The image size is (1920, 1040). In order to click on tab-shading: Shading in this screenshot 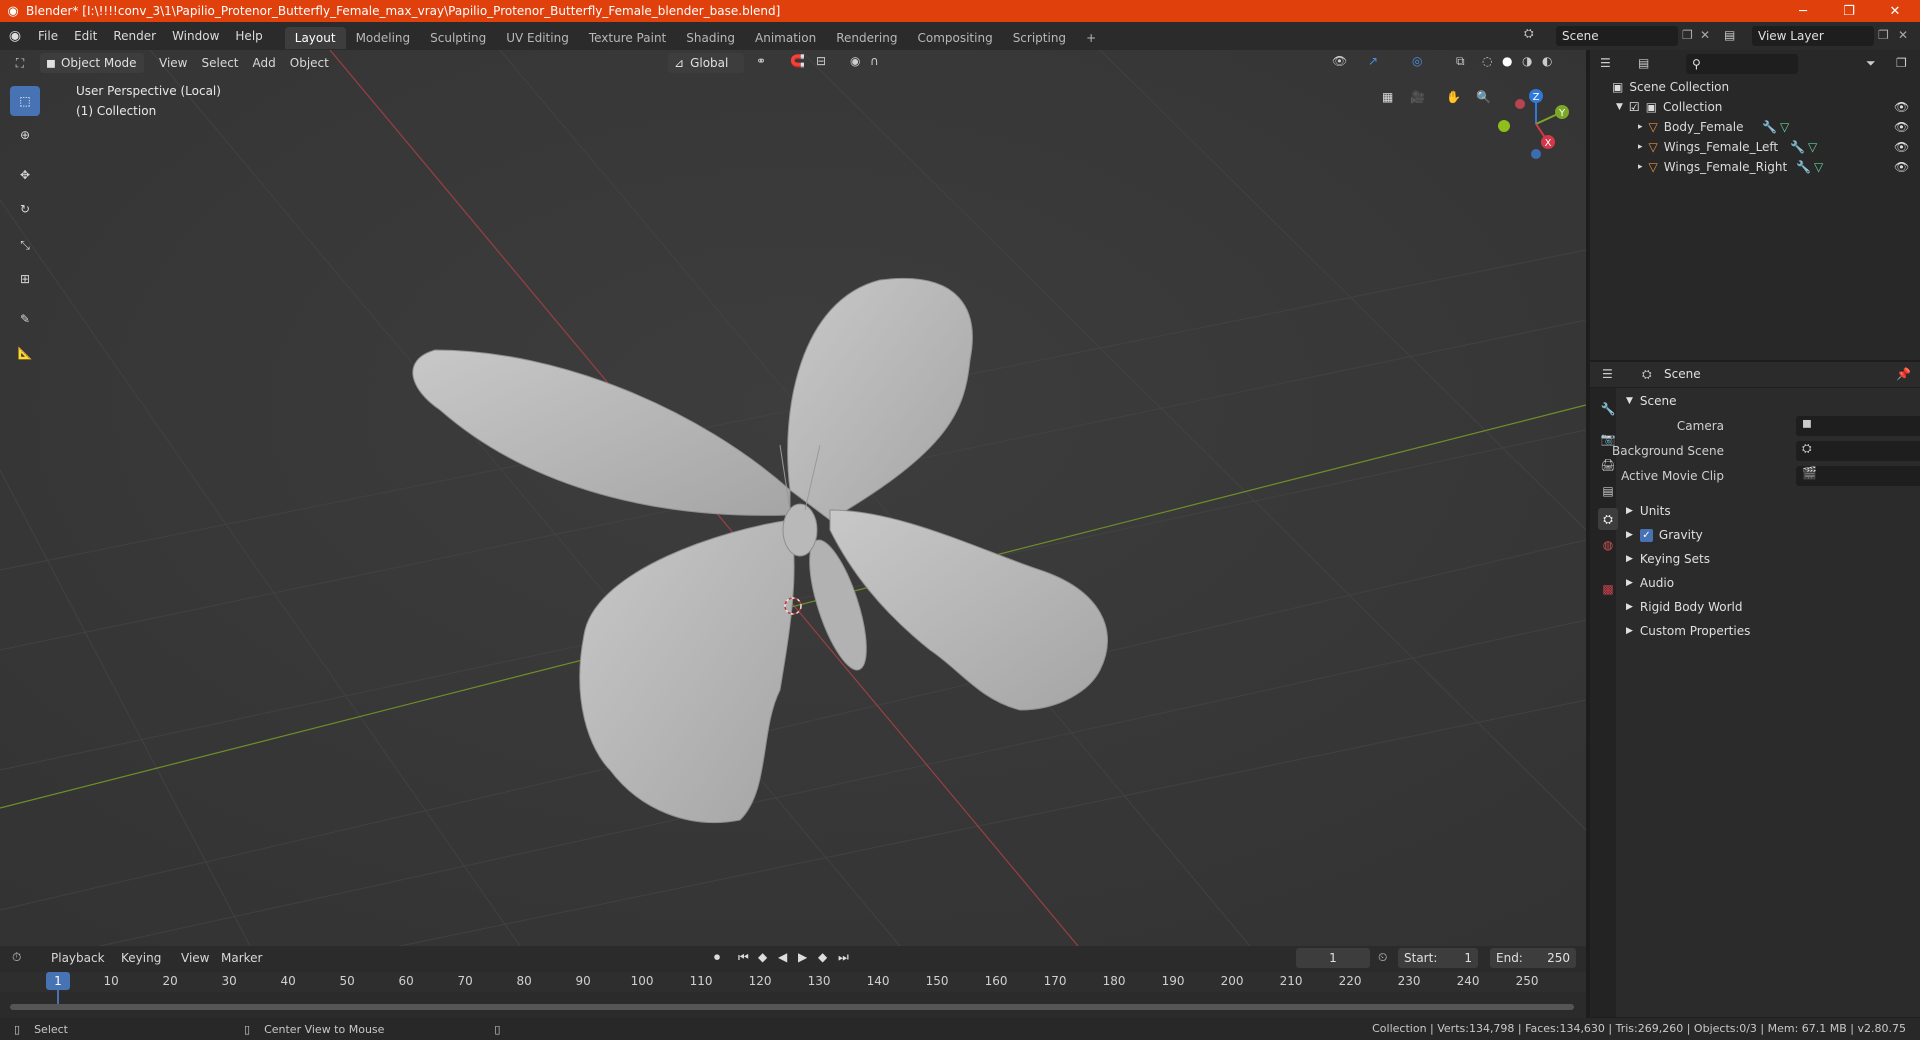, I will do `click(710, 38)`.